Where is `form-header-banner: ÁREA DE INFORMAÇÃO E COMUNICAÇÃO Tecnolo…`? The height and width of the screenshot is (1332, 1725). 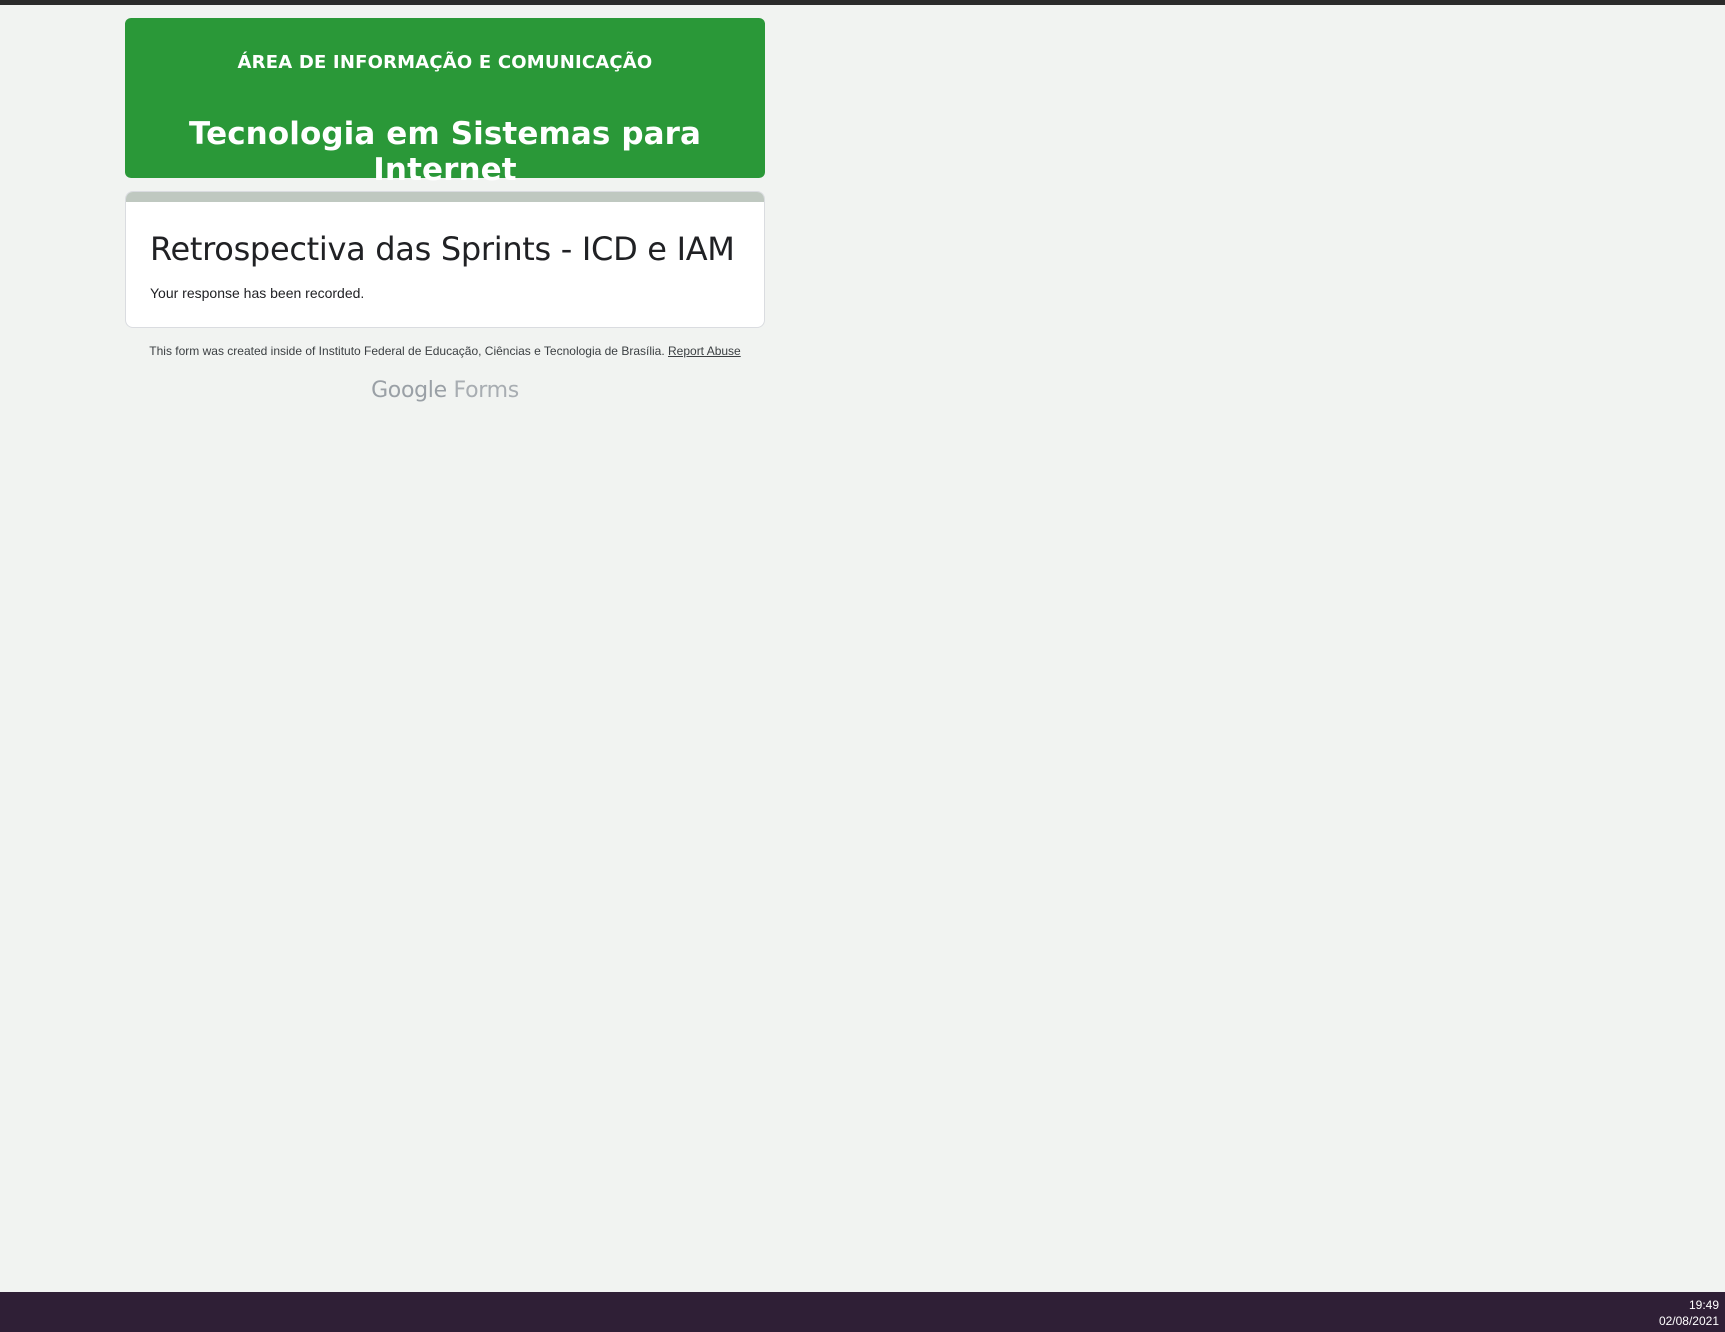
form-header-banner: ÁREA DE INFORMAÇÃO E COMUNICAÇÃO Tecnolo… is located at coordinates (445, 103).